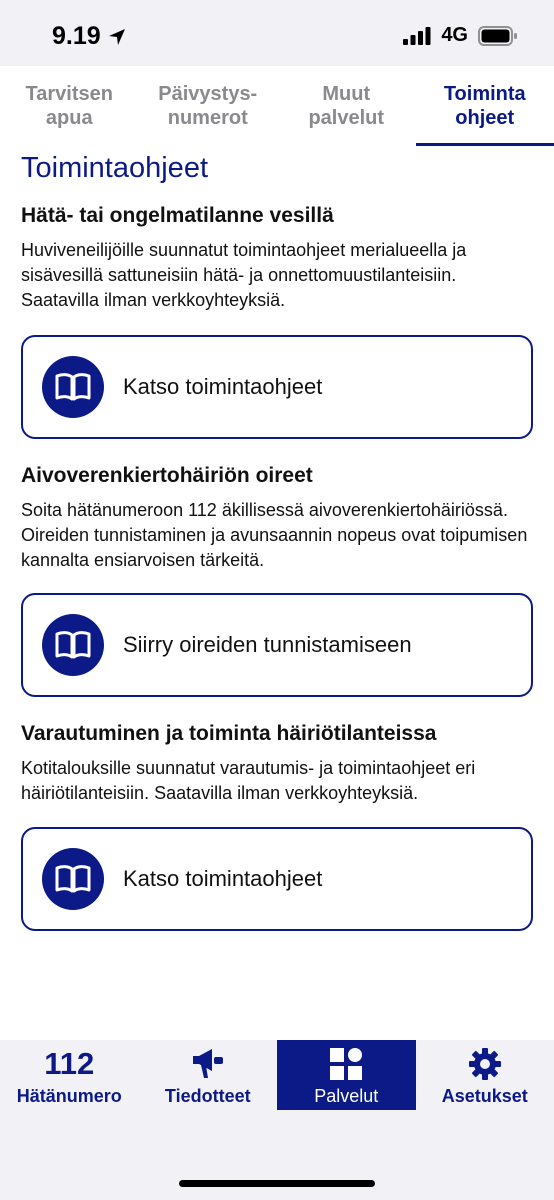 The width and height of the screenshot is (554, 1200). I want to click on button-label: Siirry oireiden tunnistamiseen, so click(267, 644).